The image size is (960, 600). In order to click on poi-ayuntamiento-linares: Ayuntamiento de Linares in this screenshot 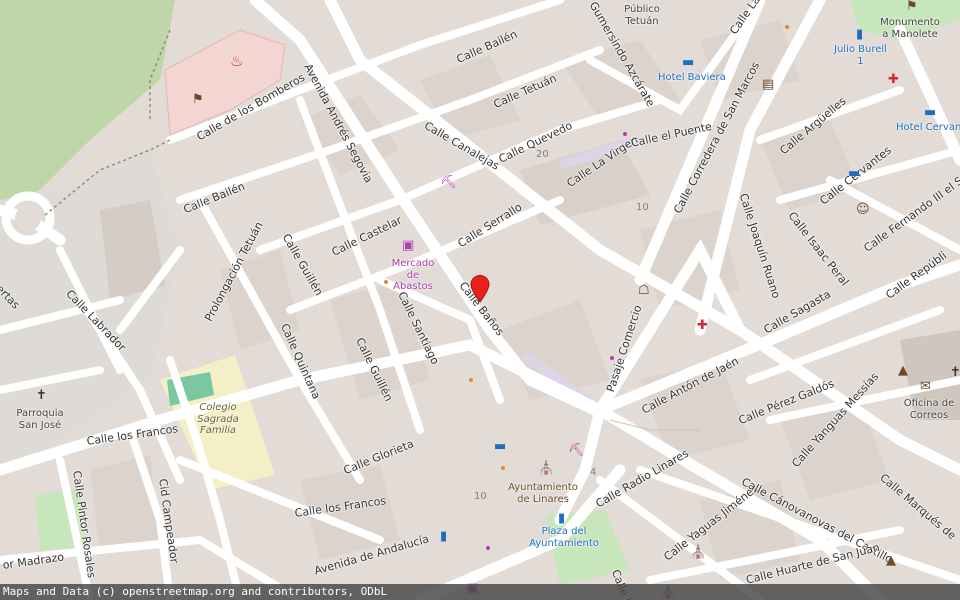, I will do `click(543, 493)`.